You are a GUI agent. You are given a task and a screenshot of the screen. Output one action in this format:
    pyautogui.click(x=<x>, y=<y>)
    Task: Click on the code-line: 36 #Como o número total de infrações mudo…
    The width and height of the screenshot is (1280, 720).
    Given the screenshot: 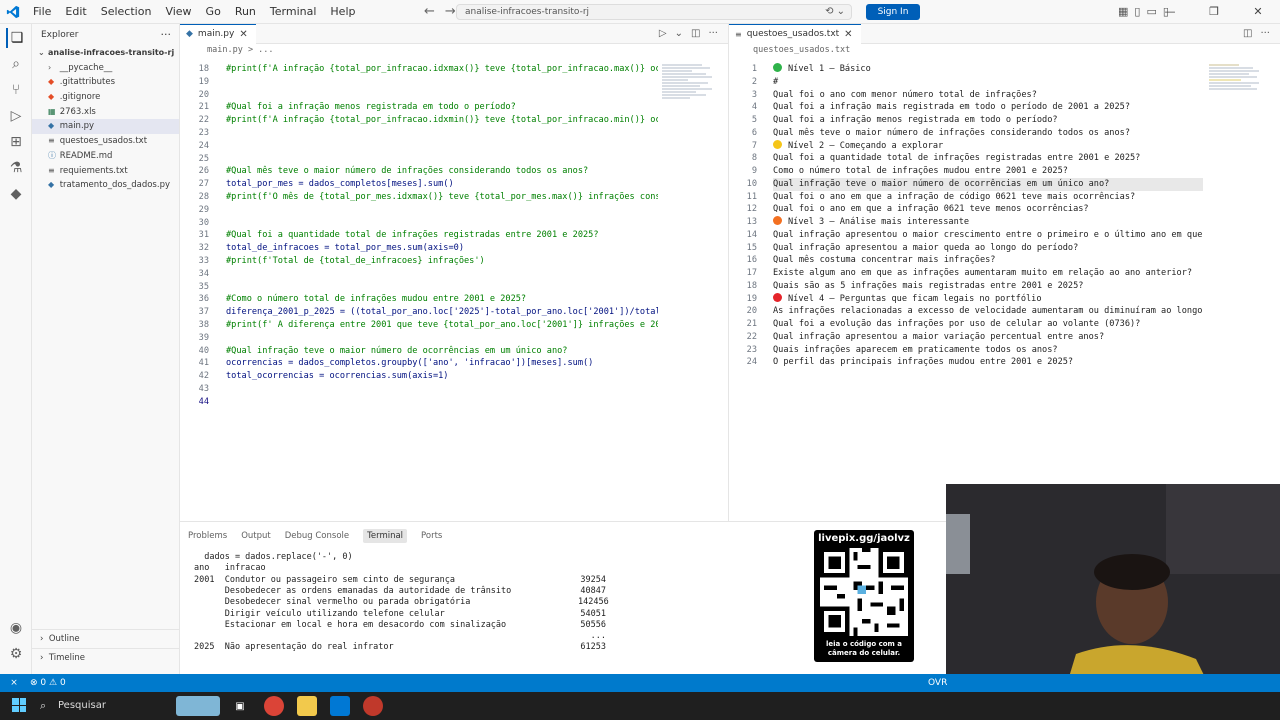 What is the action you would take?
    pyautogui.click(x=454, y=299)
    